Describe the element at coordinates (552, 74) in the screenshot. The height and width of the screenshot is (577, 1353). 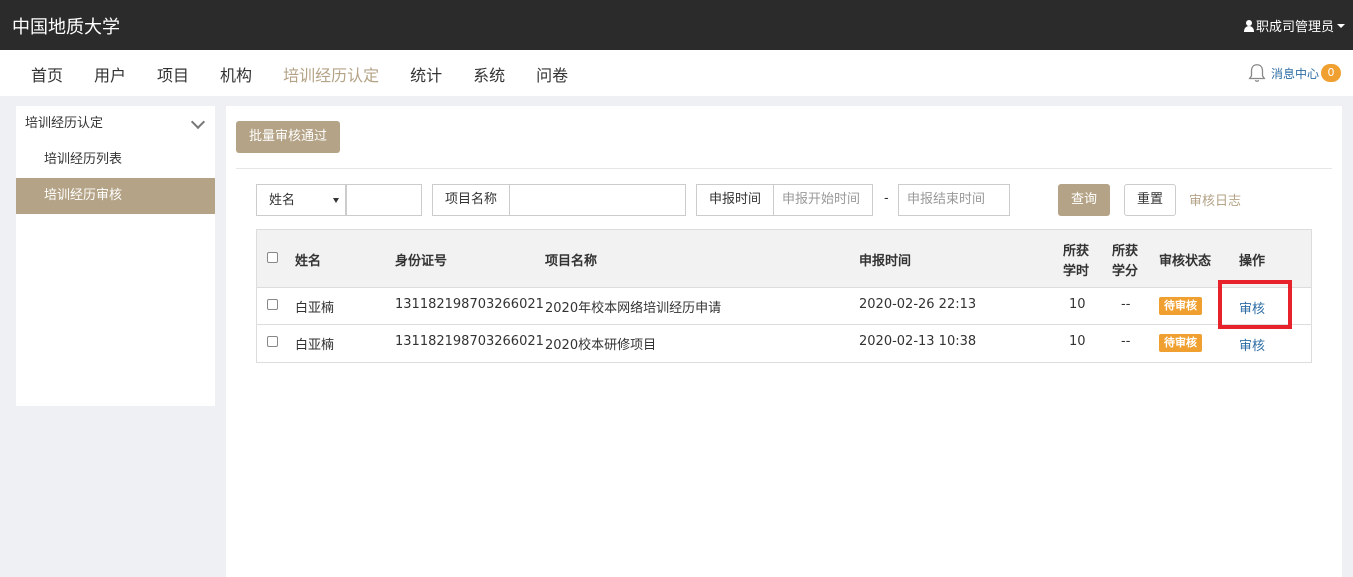
I see `nav-item-questionnaire: 问卷` at that location.